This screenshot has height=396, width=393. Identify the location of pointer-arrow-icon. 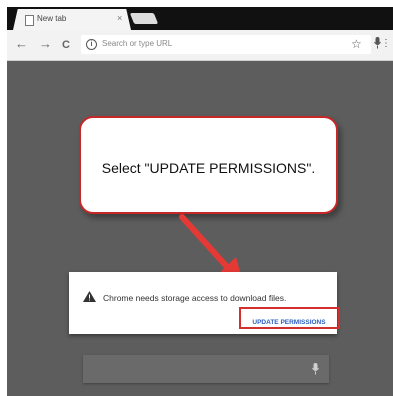
(211, 248).